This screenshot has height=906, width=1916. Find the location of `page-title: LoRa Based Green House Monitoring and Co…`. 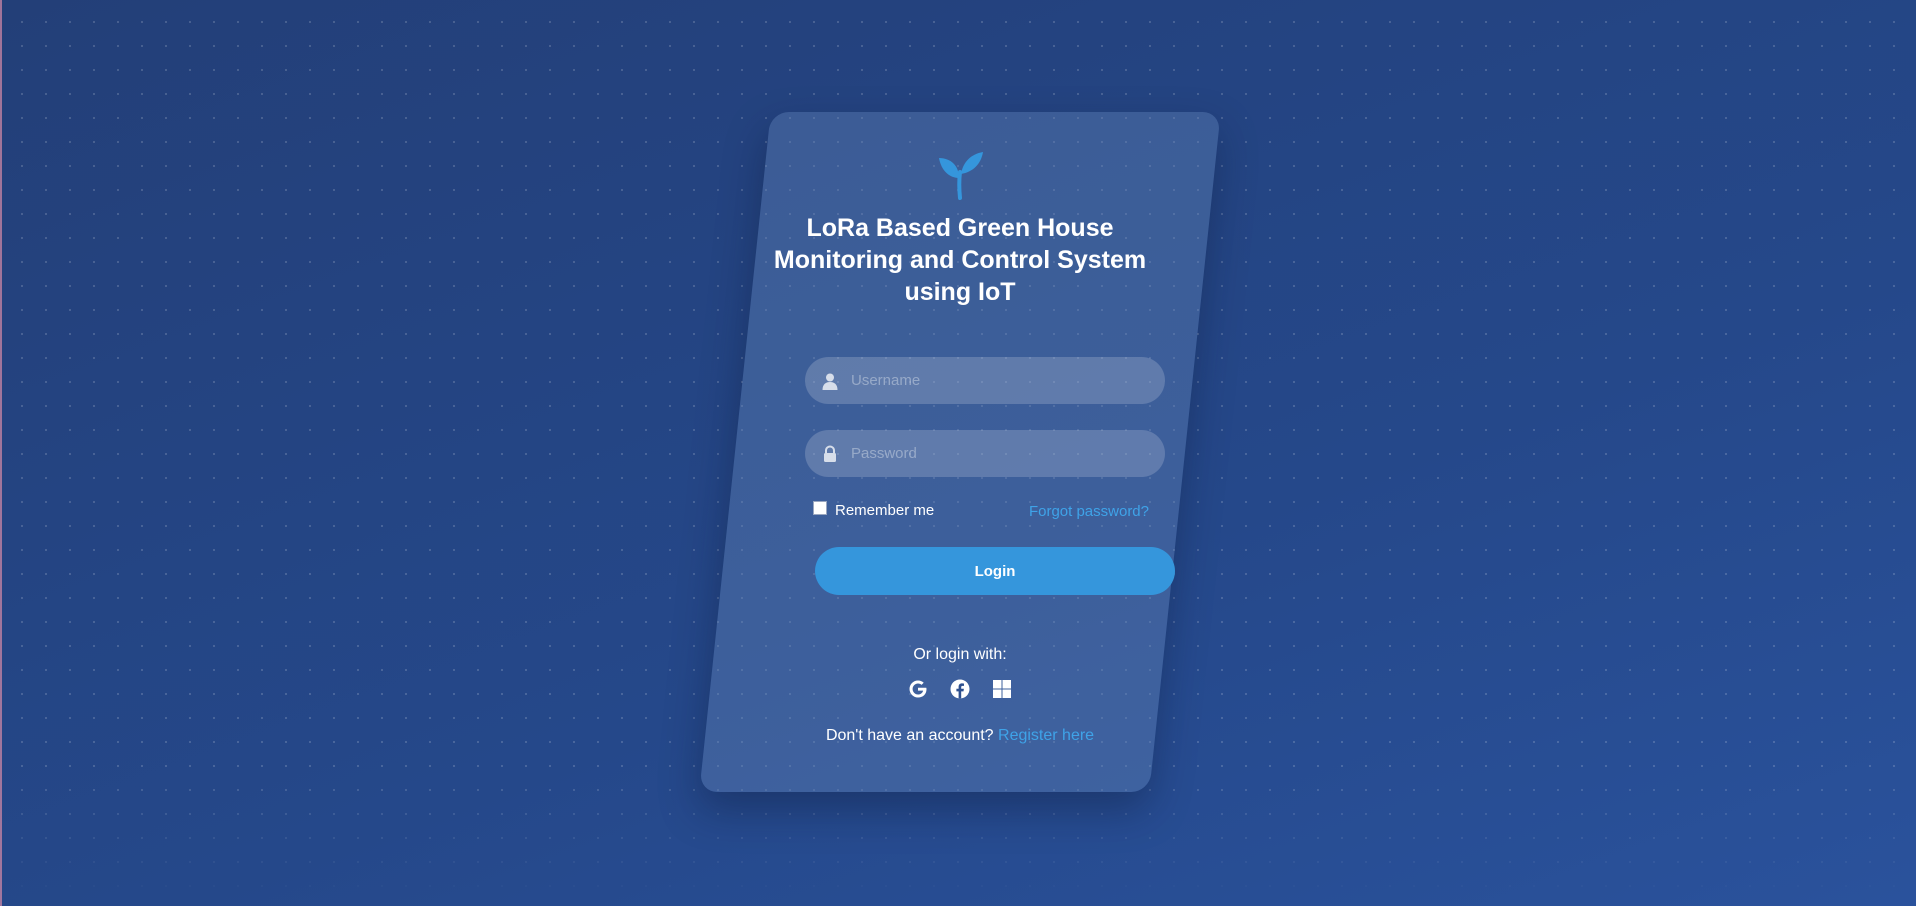

page-title: LoRa Based Green House Monitoring and Co… is located at coordinates (960, 260).